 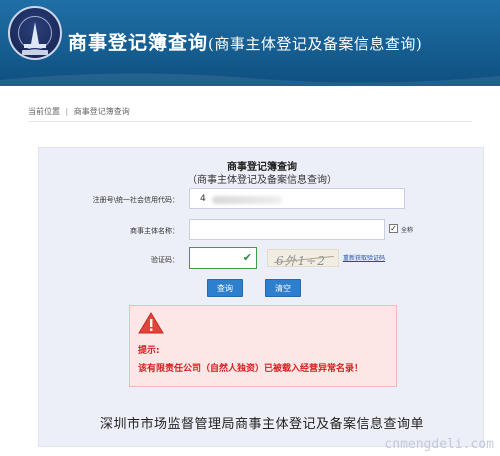 What do you see at coordinates (283, 288) in the screenshot?
I see `clear-button: 清空` at bounding box center [283, 288].